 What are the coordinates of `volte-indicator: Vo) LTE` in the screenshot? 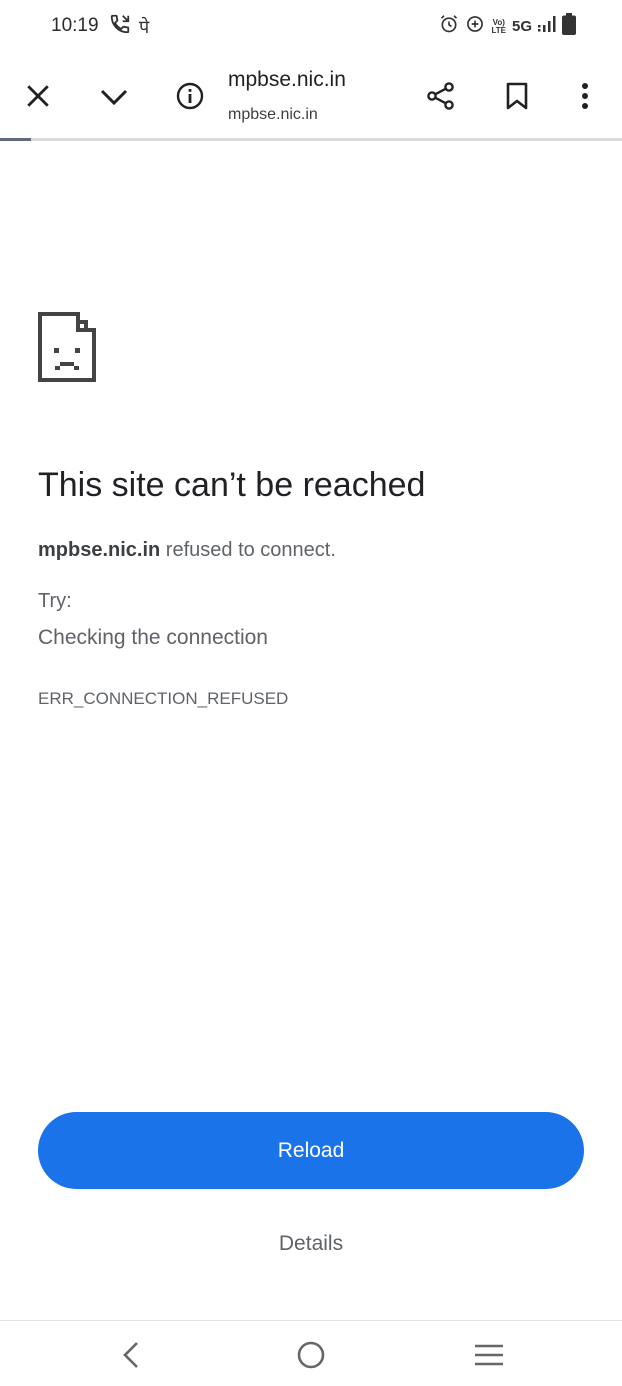 It's located at (498, 26).